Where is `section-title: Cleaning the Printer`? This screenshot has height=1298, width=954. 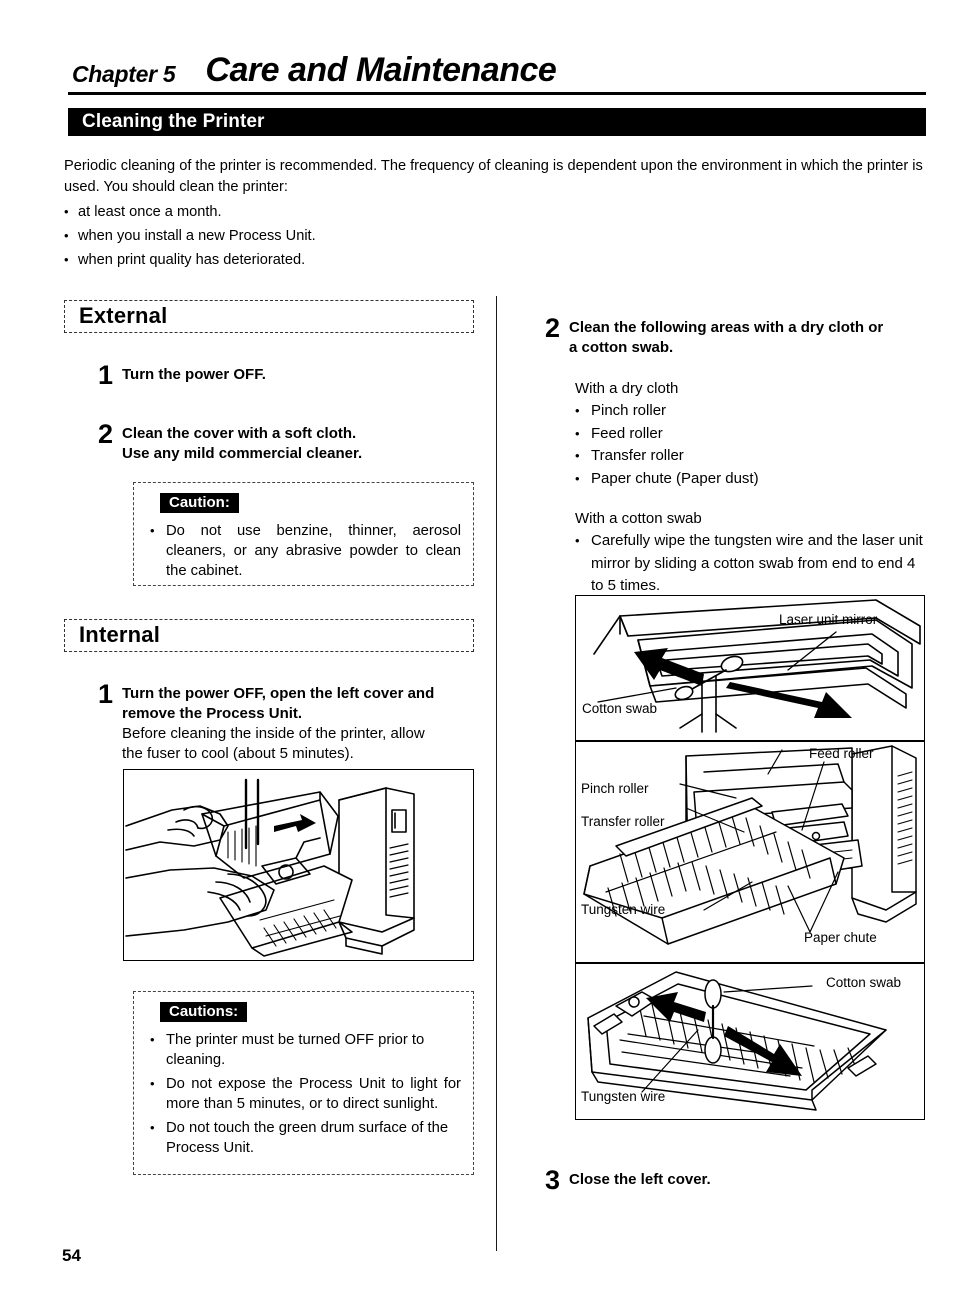
section-title: Cleaning the Printer is located at coordinates (173, 121).